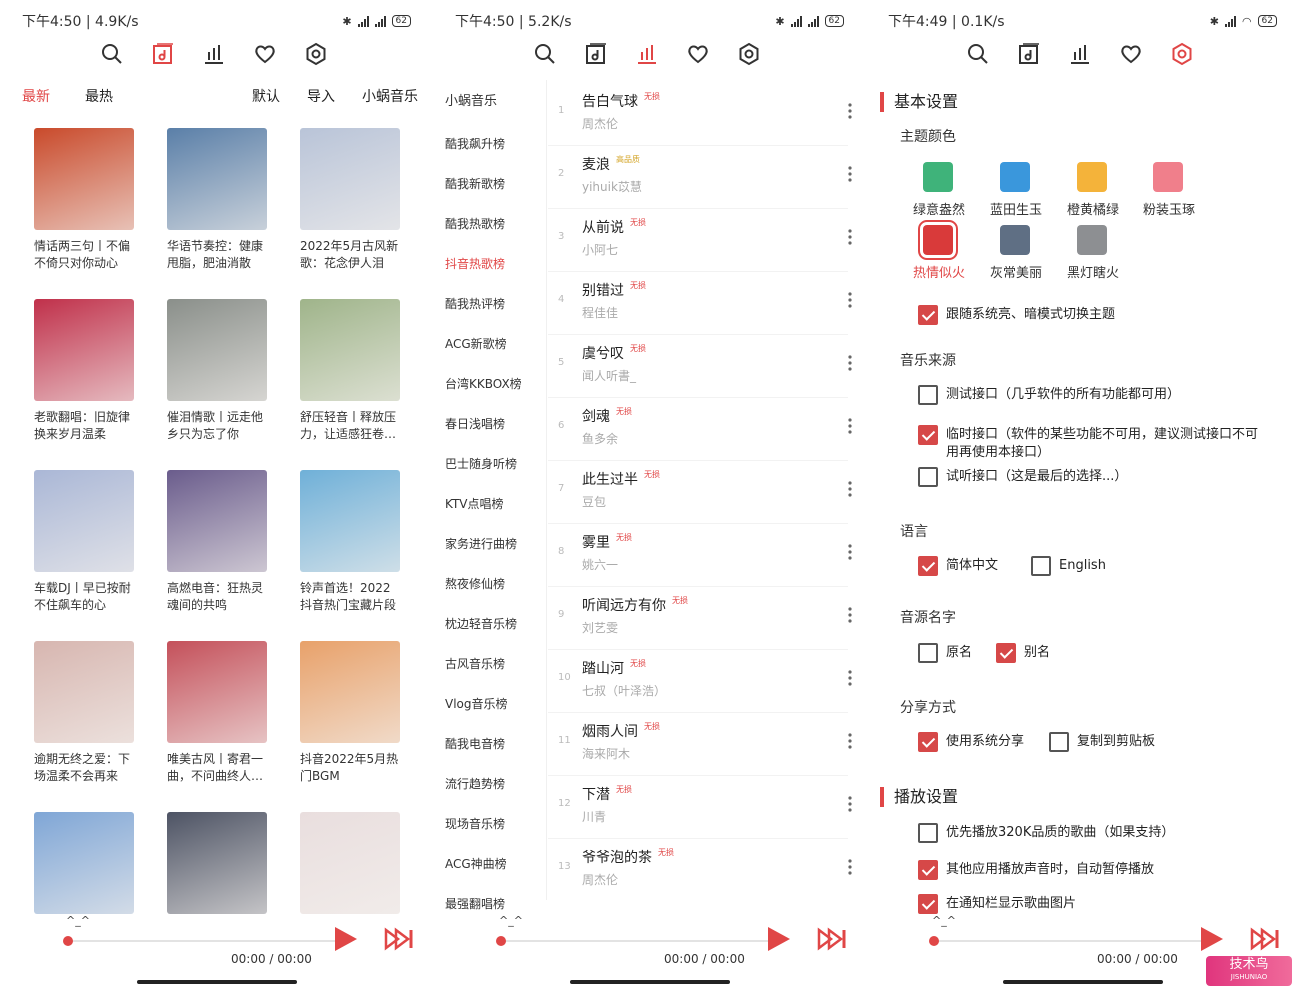  What do you see at coordinates (475, 183) in the screenshot?
I see `rank-item: 酷我新歌榜` at bounding box center [475, 183].